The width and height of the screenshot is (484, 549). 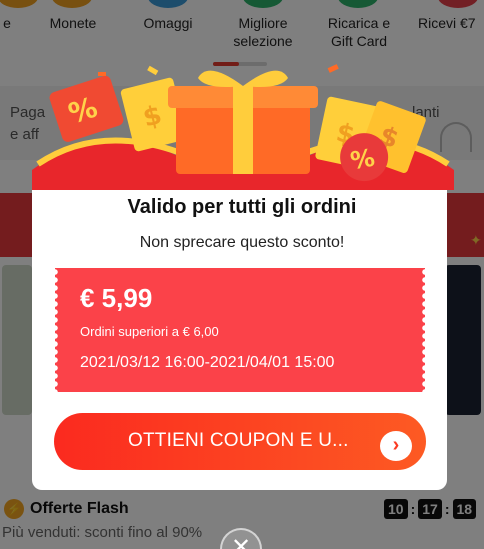 I want to click on coupon-amount: € 5,99, so click(x=116, y=298).